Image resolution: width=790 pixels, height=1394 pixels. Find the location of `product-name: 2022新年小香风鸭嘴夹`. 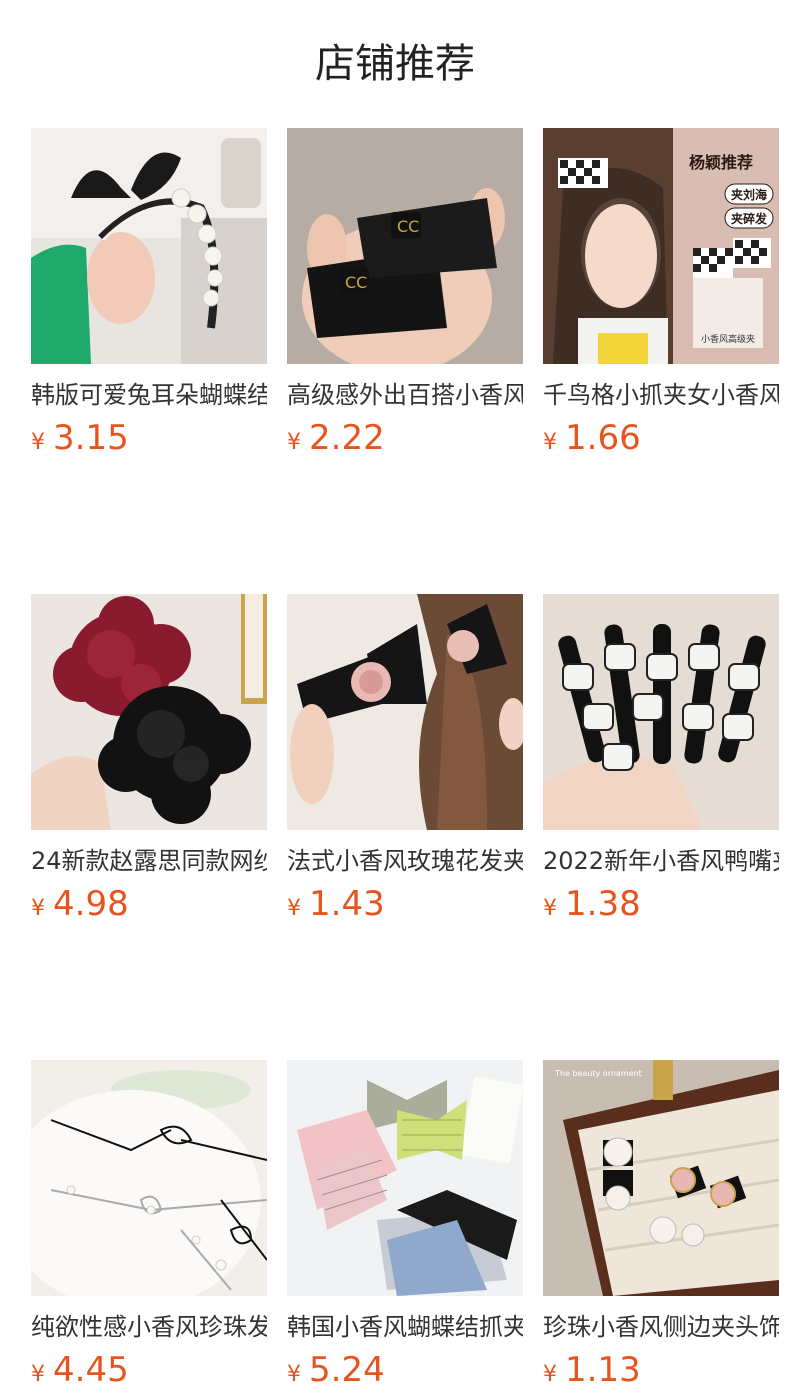

product-name: 2022新年小香风鸭嘴夹 is located at coordinates (661, 861).